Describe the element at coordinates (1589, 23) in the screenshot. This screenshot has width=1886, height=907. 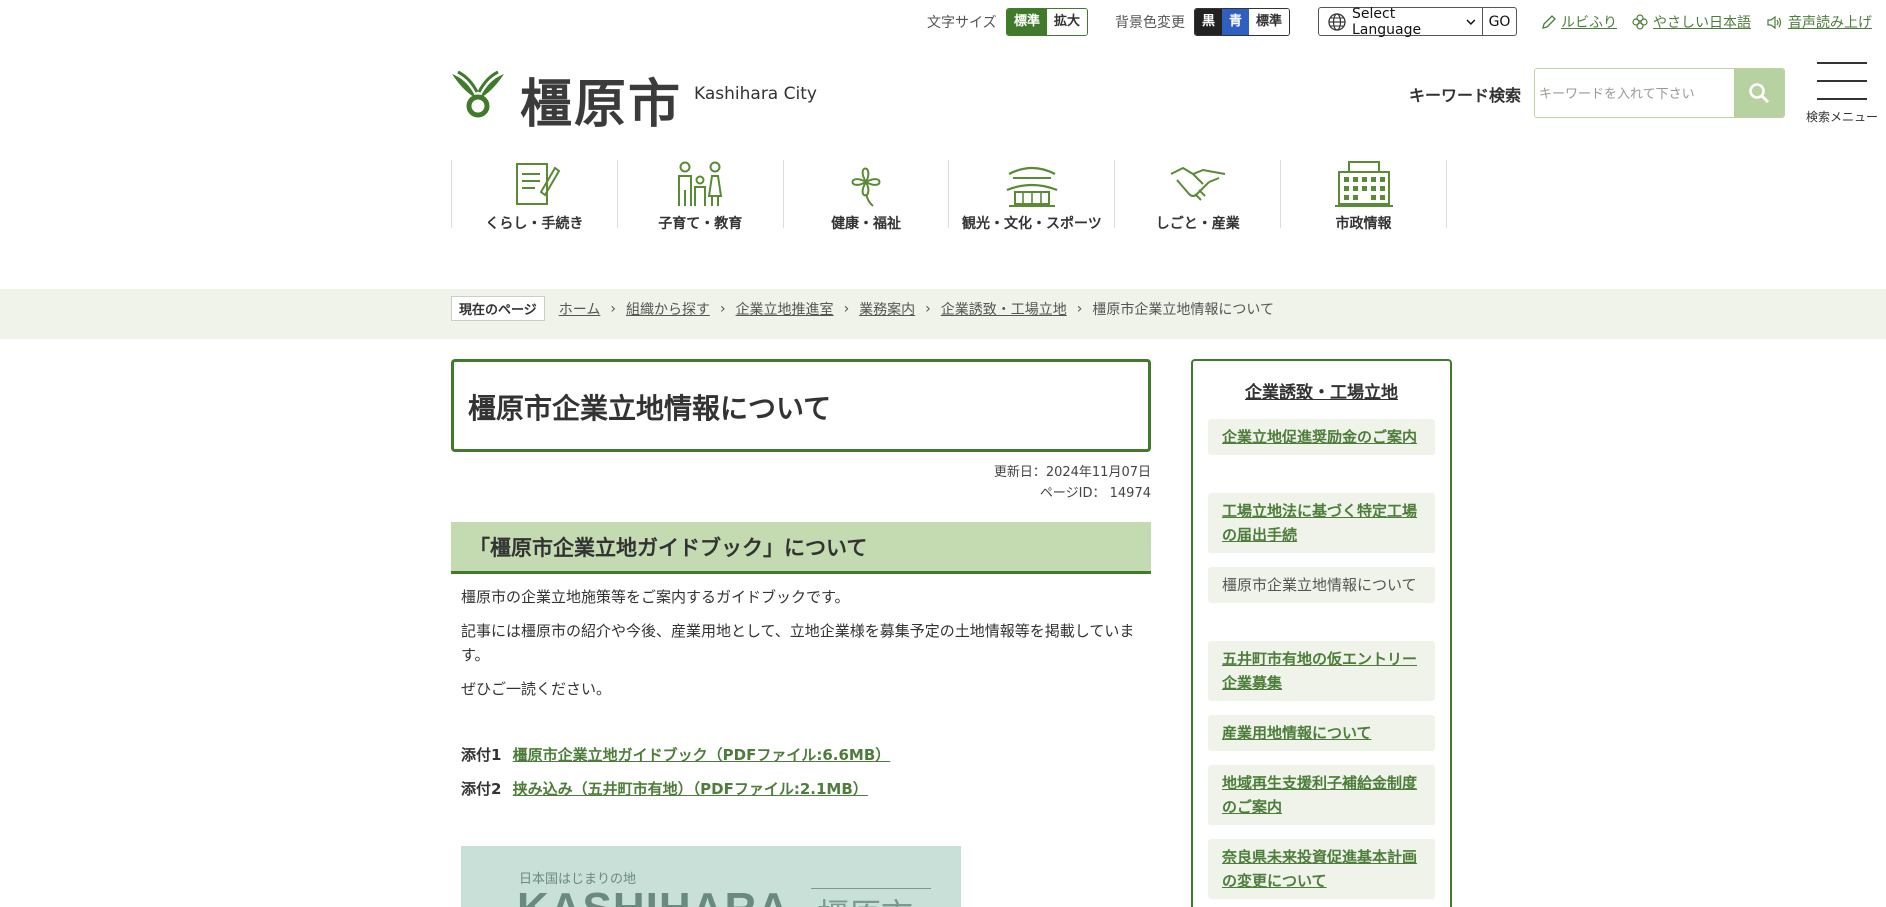
I see `ruby-link-label: ルビふり` at that location.